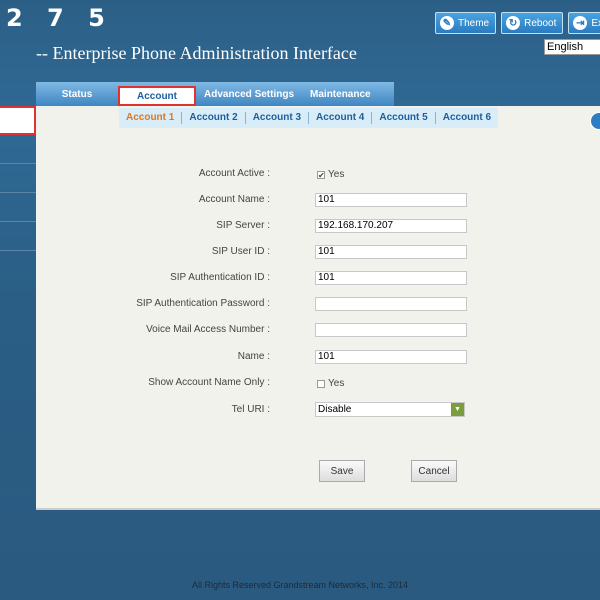 This screenshot has width=600, height=600. Describe the element at coordinates (208, 329) in the screenshot. I see `voicemail-label: Voice Mail Access Number :` at that location.